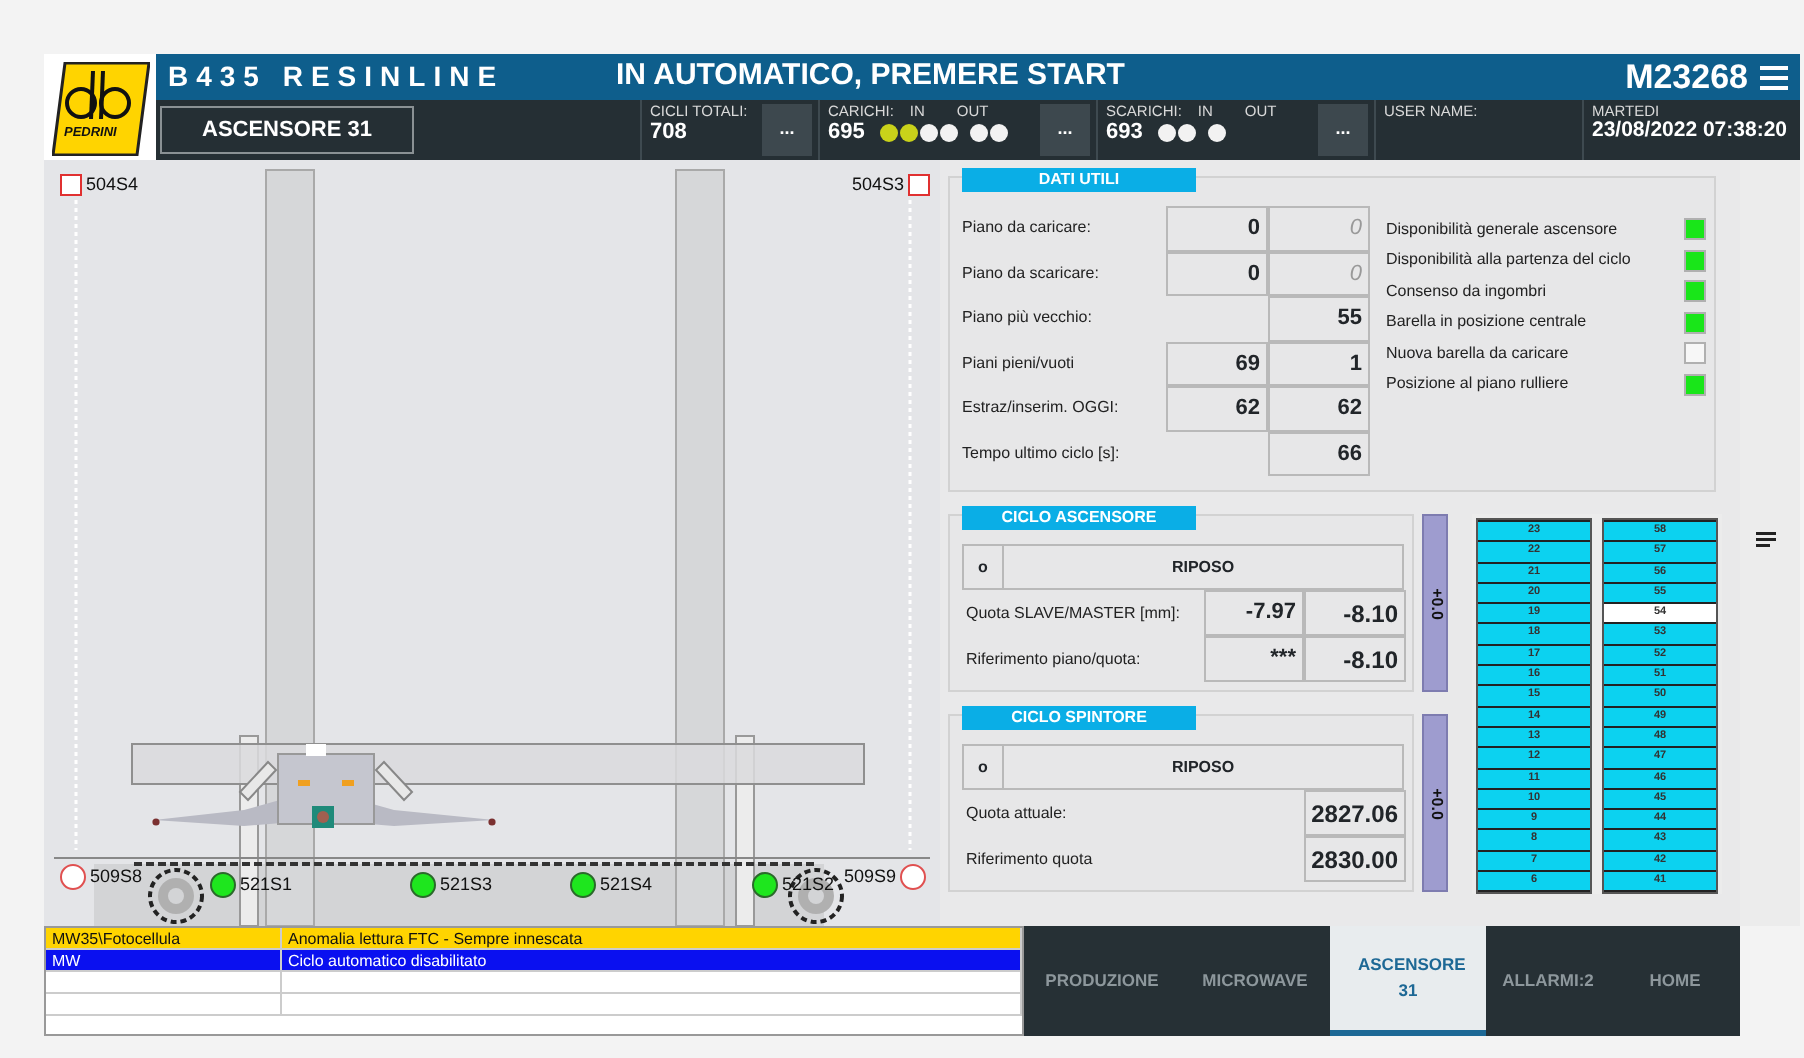 This screenshot has width=1804, height=1058. Describe the element at coordinates (652, 961) in the screenshot. I see `alarm-message: Ciclo automatico disabilitato` at that location.